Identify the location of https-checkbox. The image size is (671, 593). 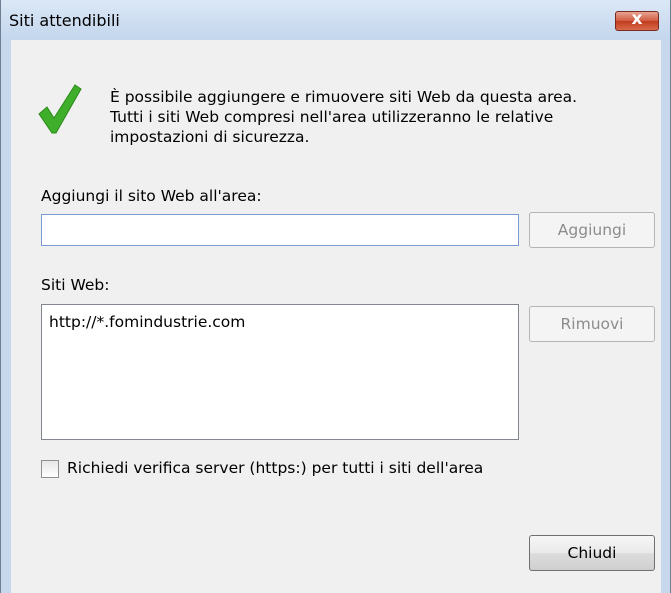
(50, 469).